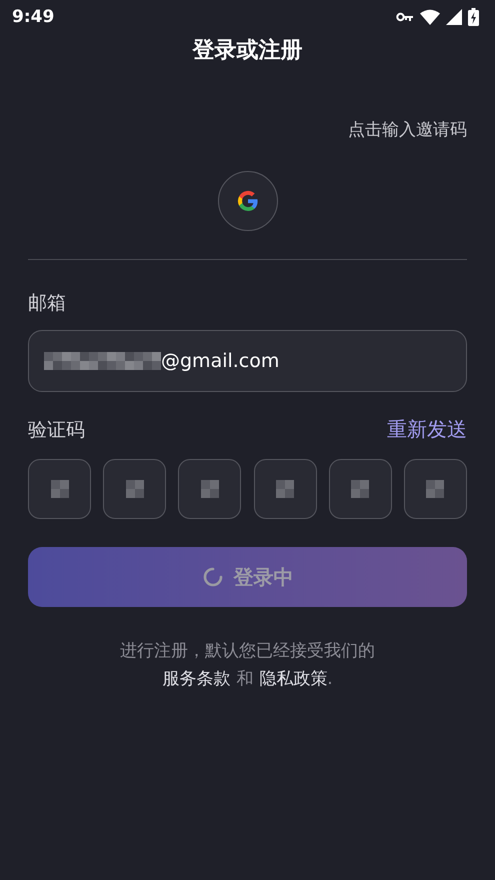 The height and width of the screenshot is (880, 495). Describe the element at coordinates (47, 303) in the screenshot. I see `email-label: 邮箱` at that location.